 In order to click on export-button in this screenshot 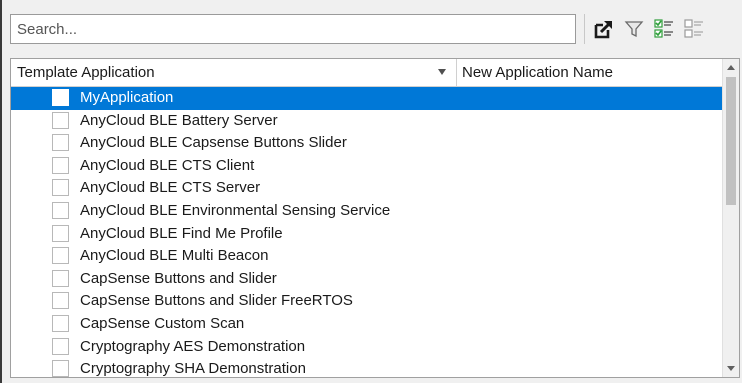, I will do `click(604, 29)`.